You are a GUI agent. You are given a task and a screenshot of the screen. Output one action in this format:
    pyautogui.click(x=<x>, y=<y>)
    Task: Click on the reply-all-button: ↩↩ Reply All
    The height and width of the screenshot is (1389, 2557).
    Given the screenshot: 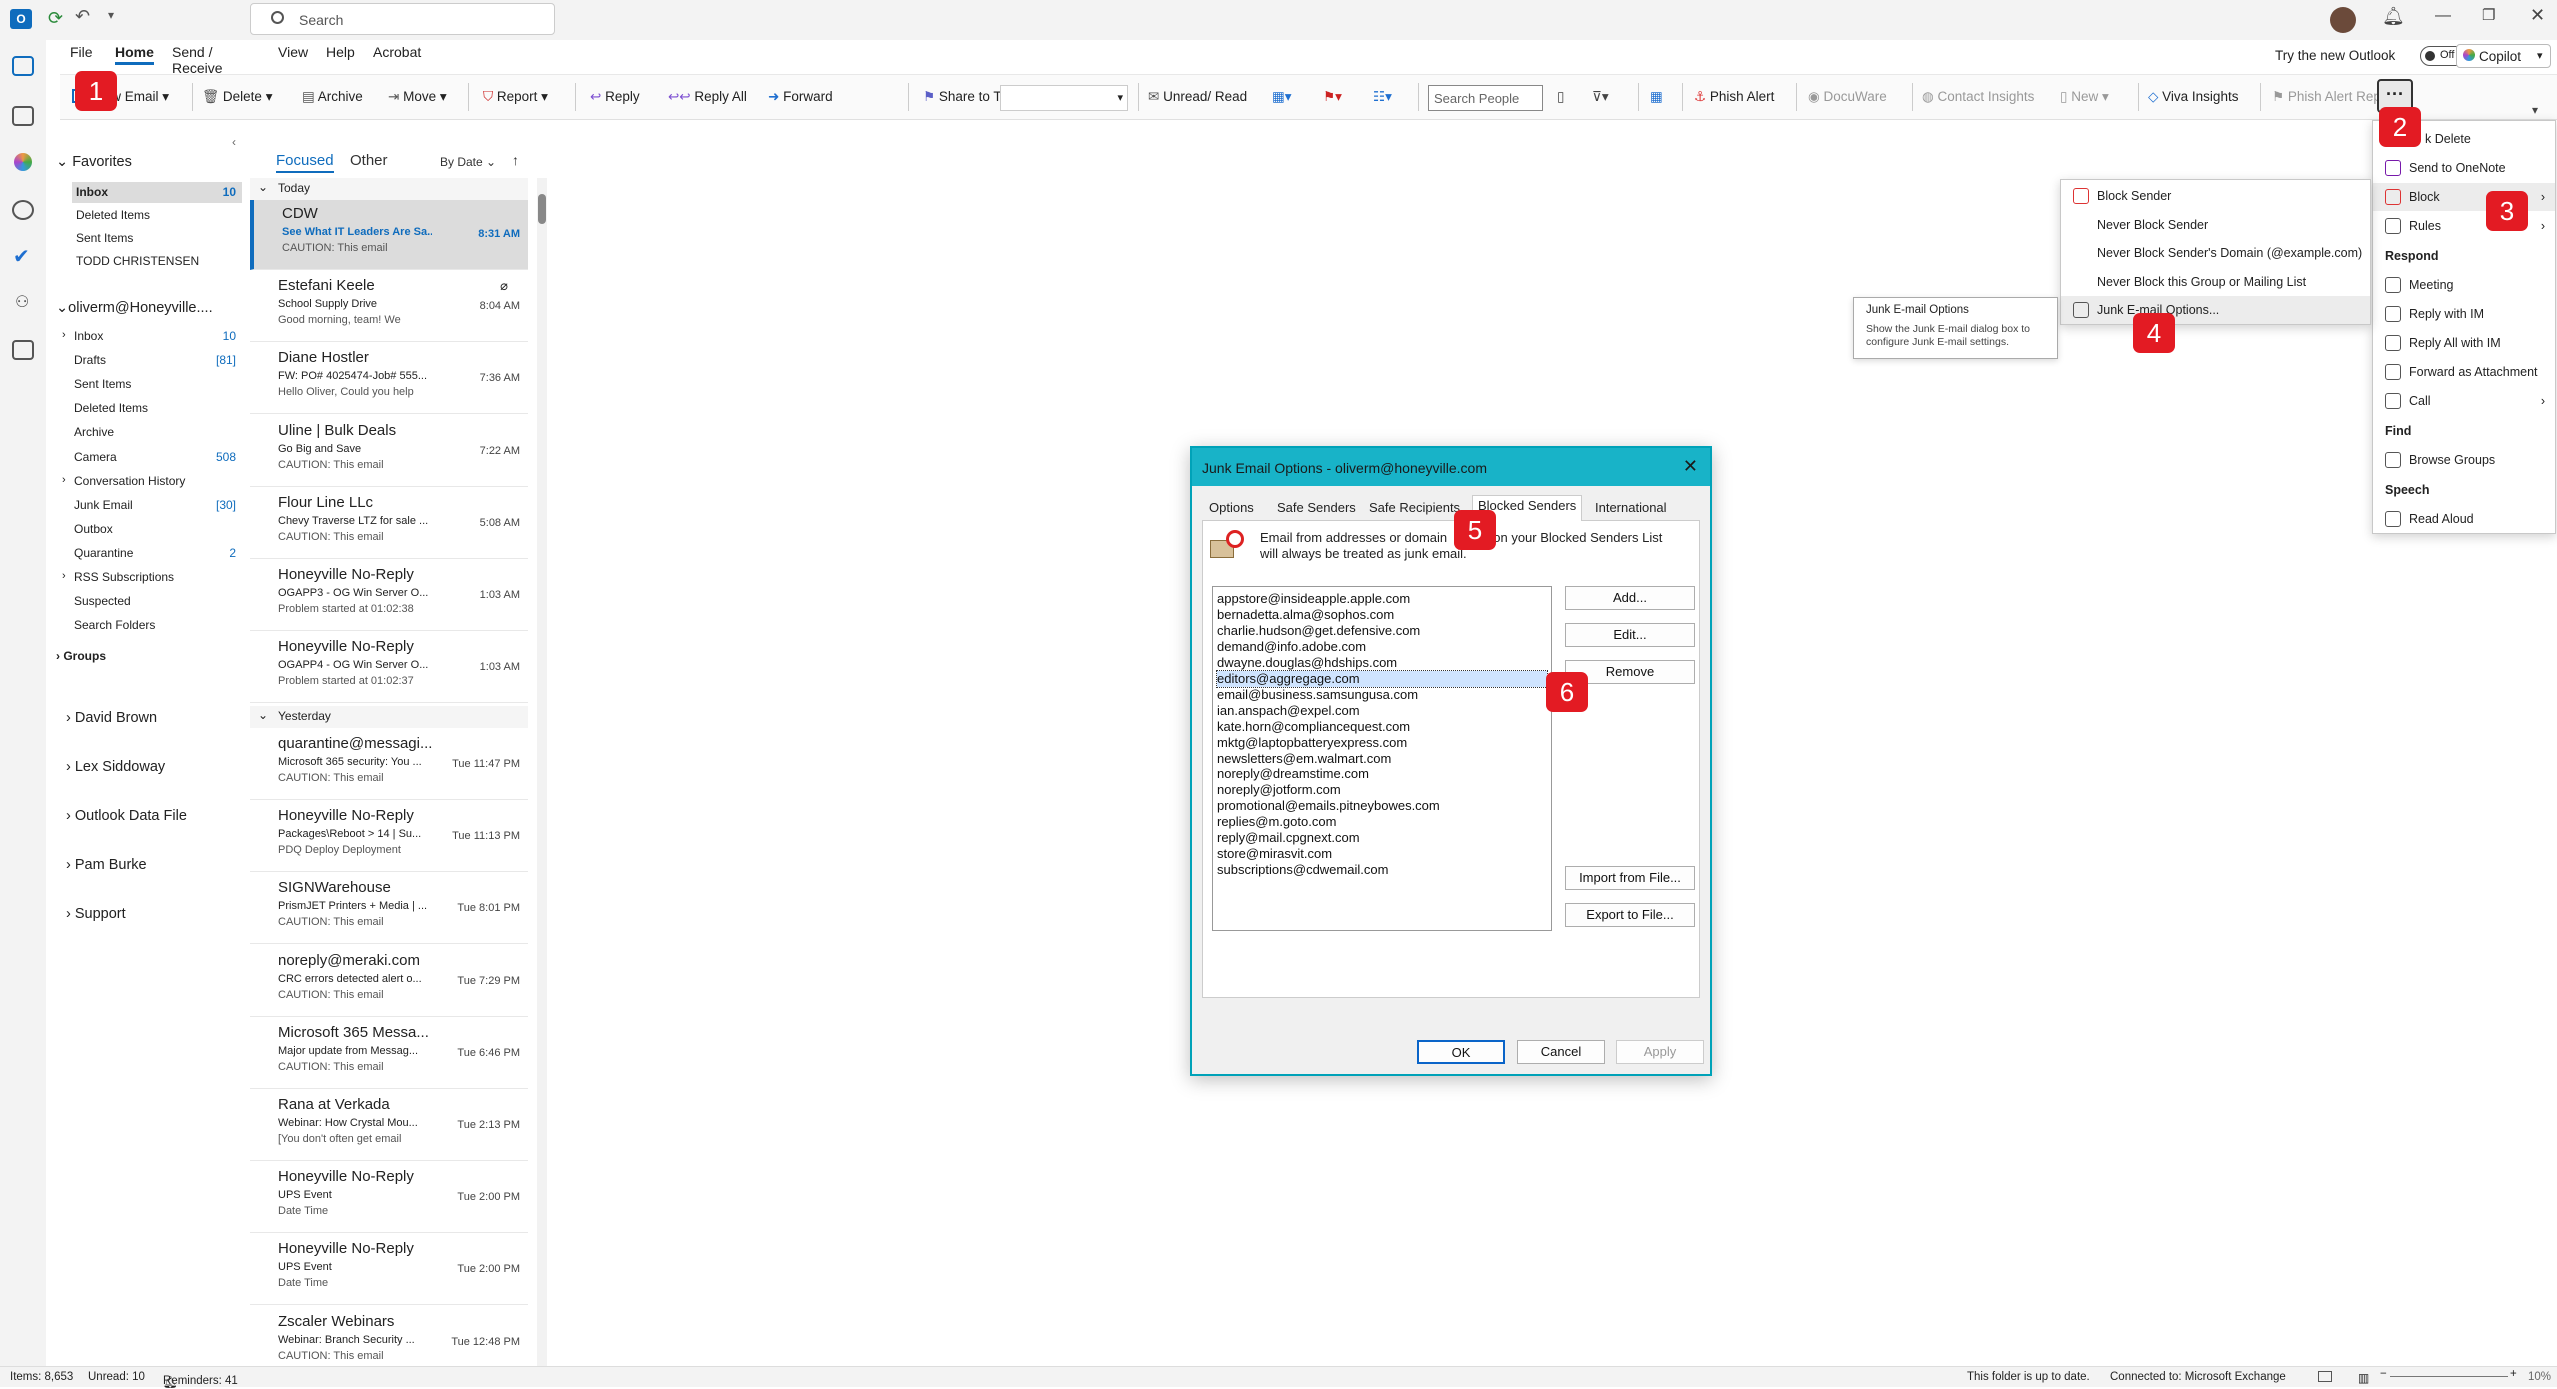 What is the action you would take?
    pyautogui.click(x=707, y=97)
    